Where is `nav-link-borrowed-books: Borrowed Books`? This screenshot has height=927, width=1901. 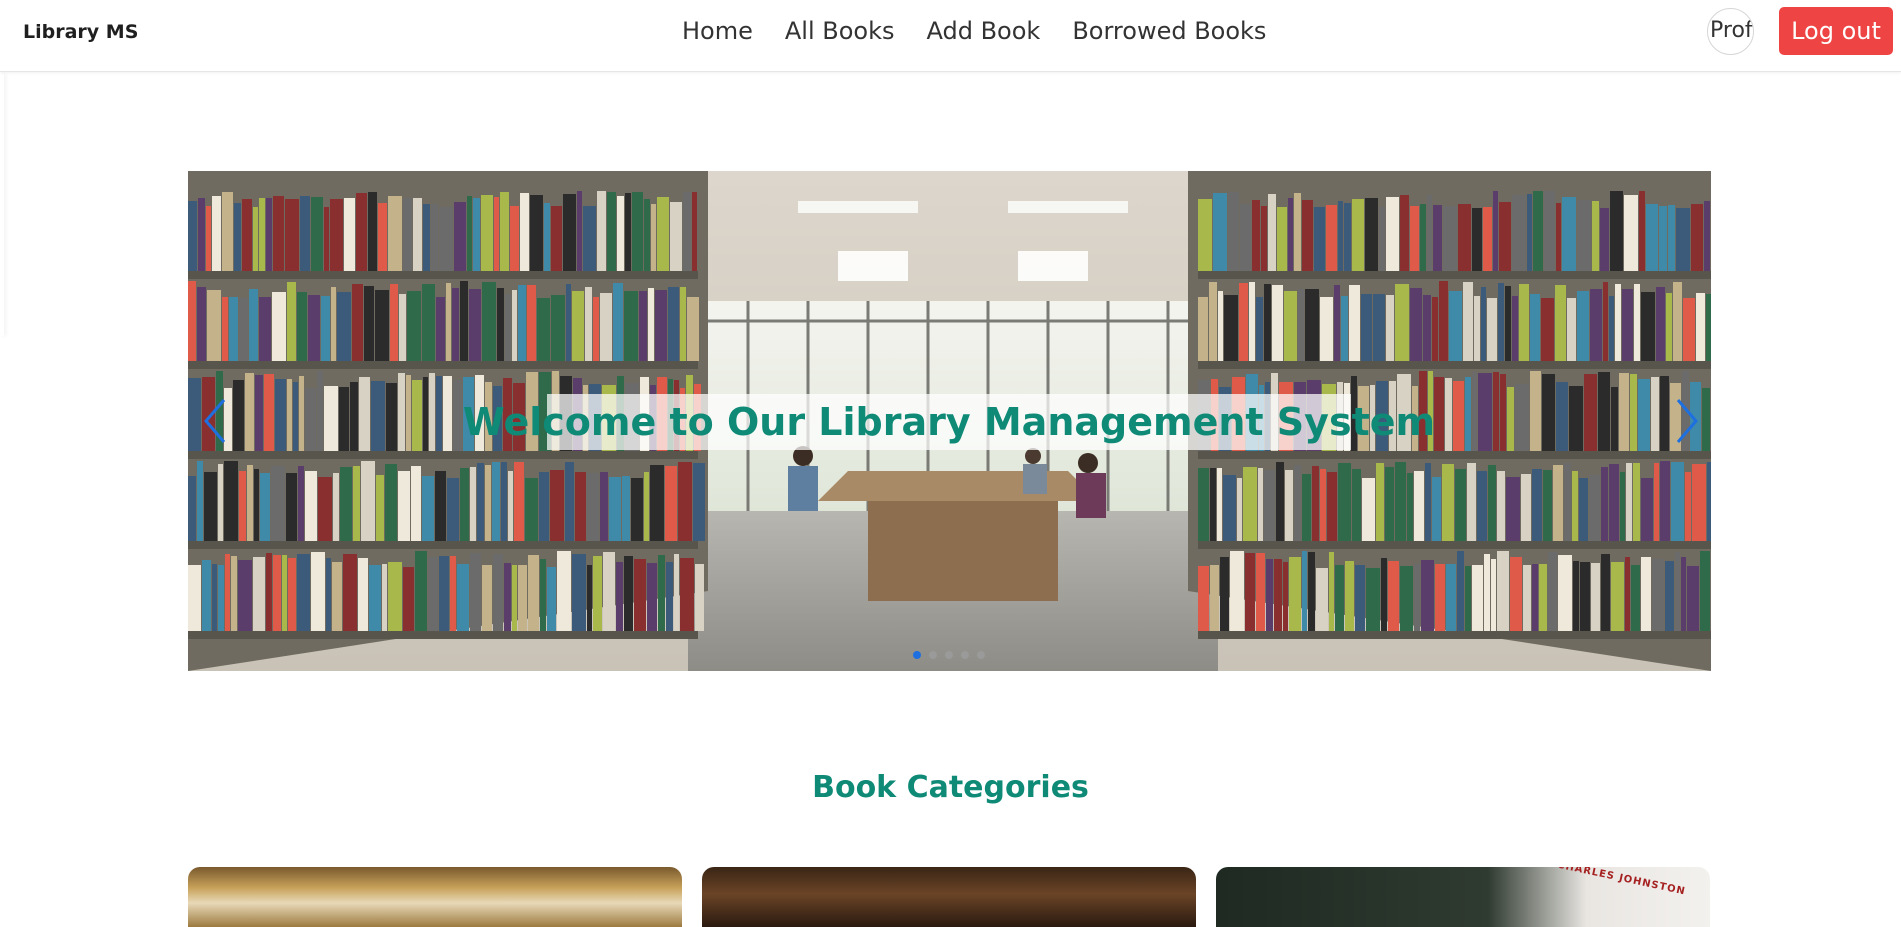 nav-link-borrowed-books: Borrowed Books is located at coordinates (1169, 31).